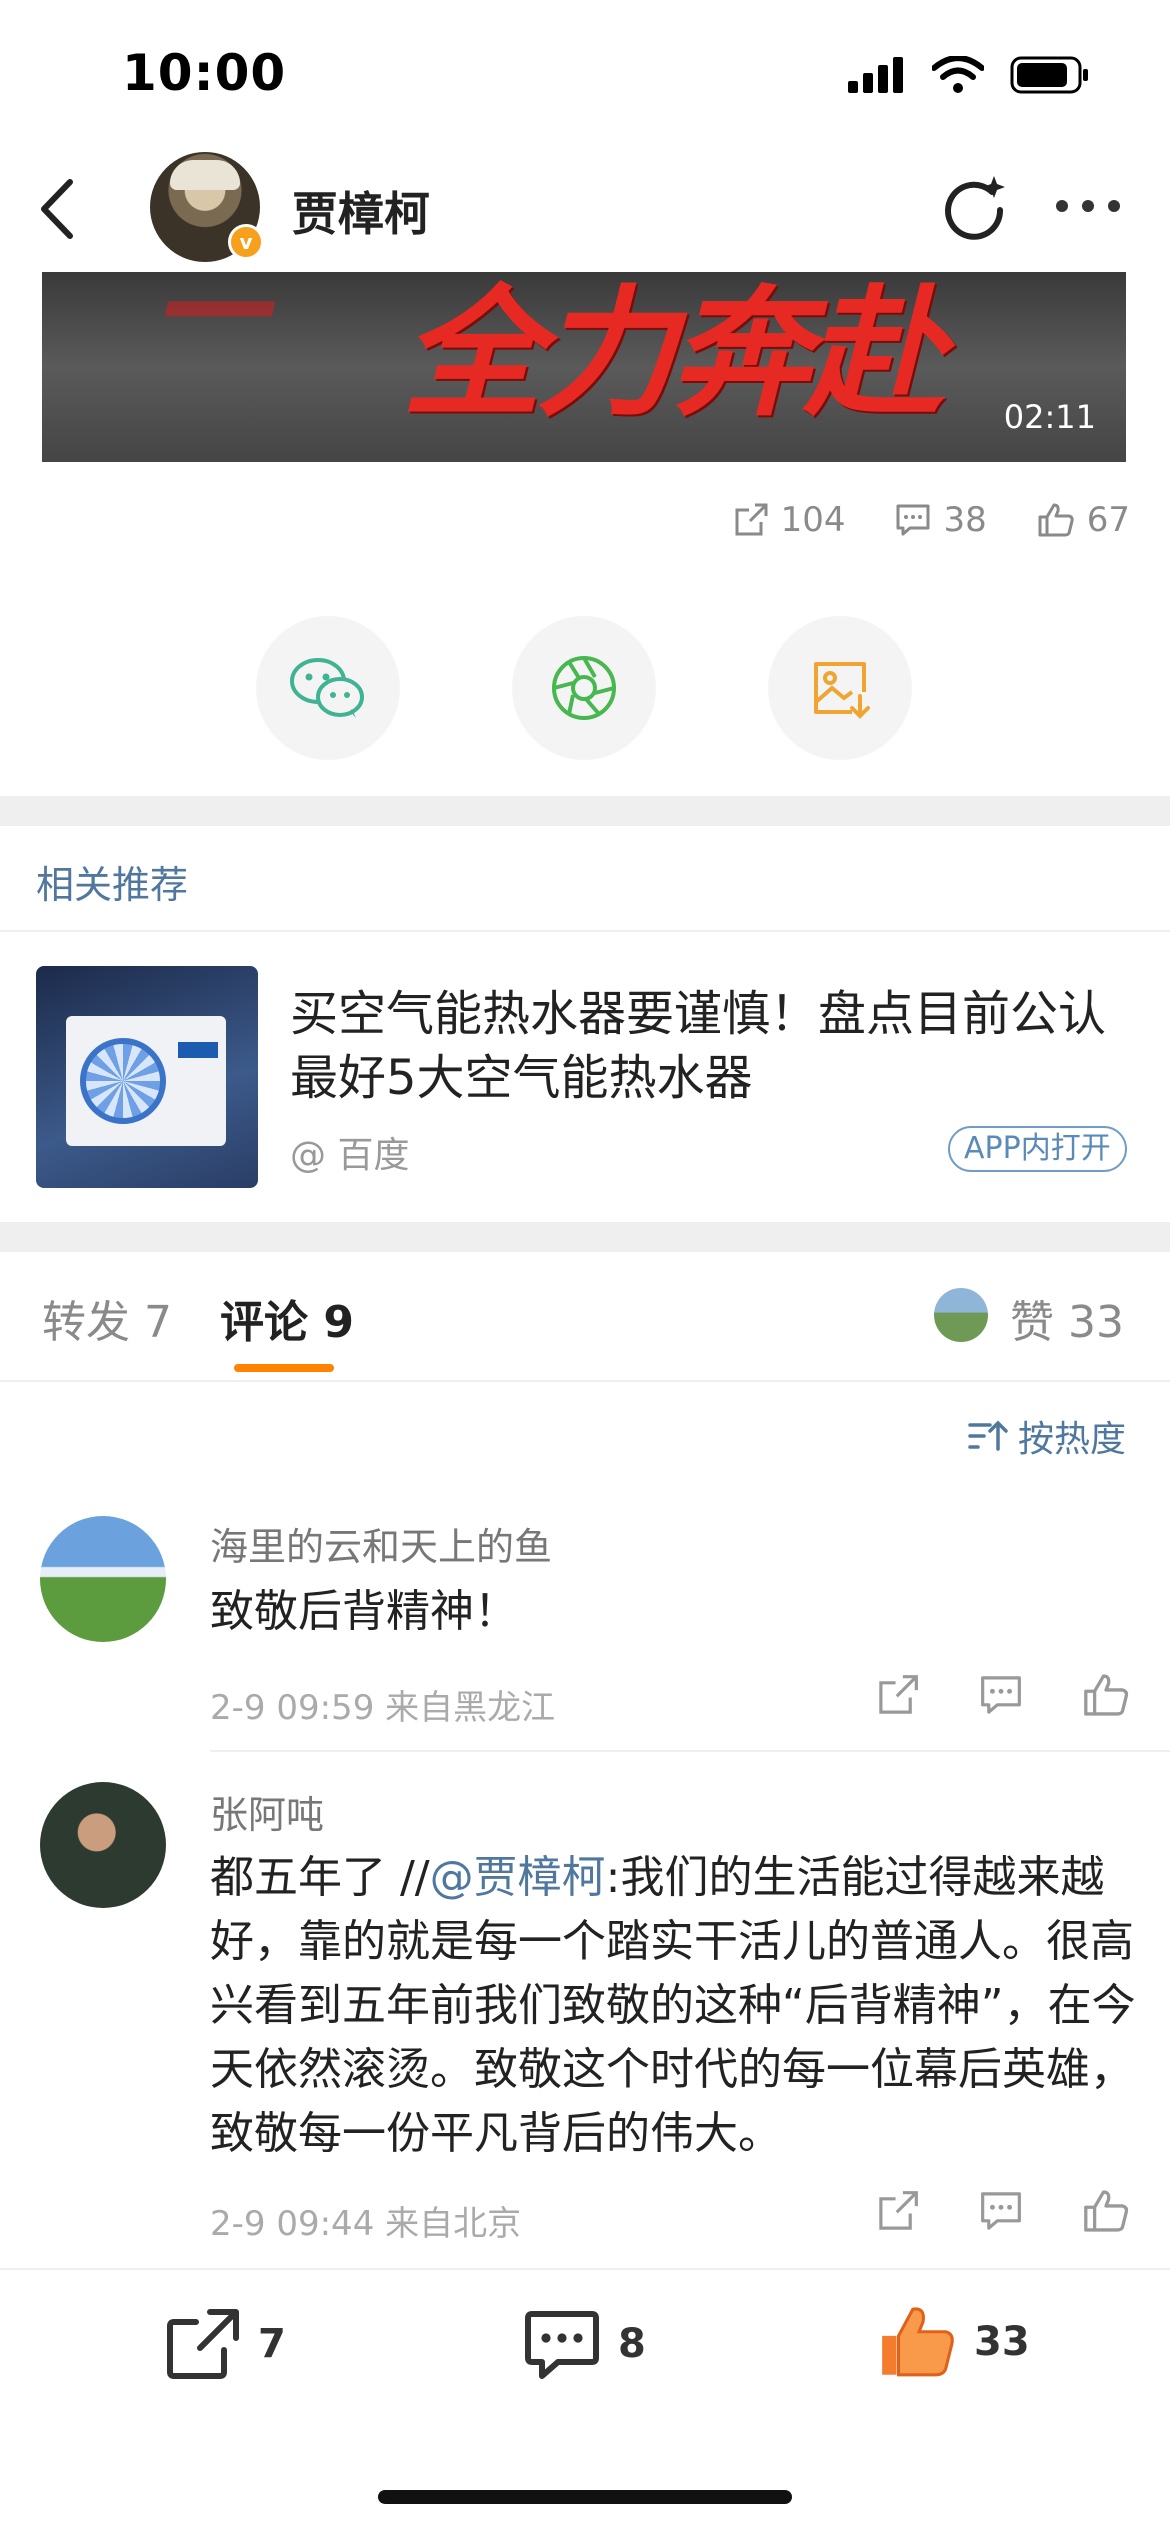 This screenshot has height=2532, width=1170. I want to click on bottom-comment-button: 8, so click(584, 2344).